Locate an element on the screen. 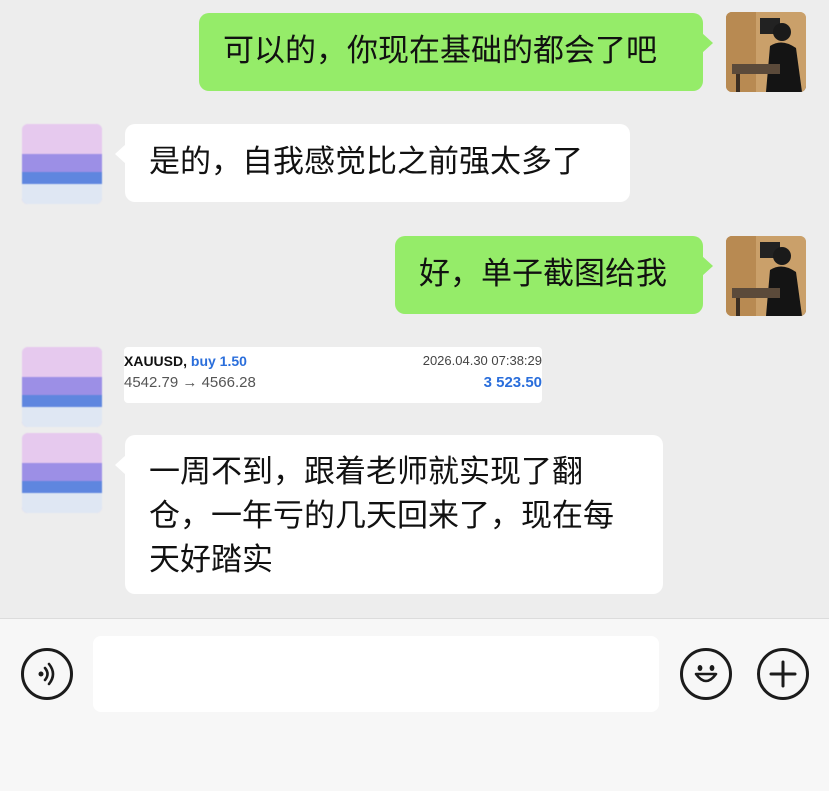 The height and width of the screenshot is (791, 829). message-bubble-other: 是的，自我感觉比之前强太多了 is located at coordinates (372, 163).